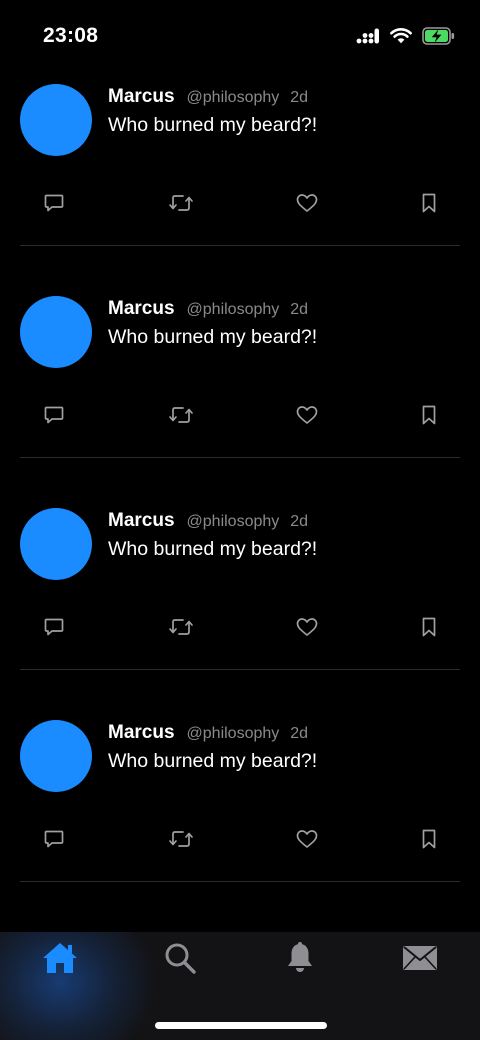 The image size is (480, 1040). I want to click on tab-messages, so click(420, 960).